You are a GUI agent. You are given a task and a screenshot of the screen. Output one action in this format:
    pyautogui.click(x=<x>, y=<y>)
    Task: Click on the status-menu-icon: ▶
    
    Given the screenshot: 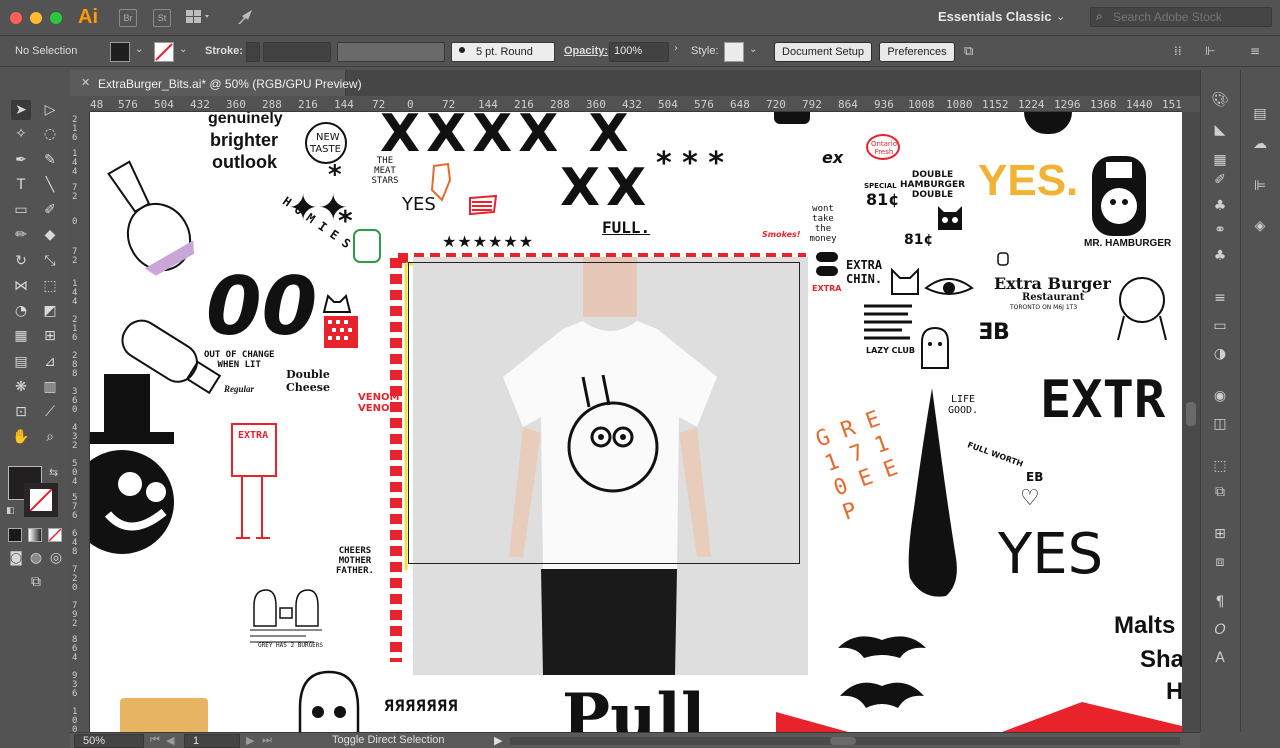 What is the action you would take?
    pyautogui.click(x=498, y=740)
    